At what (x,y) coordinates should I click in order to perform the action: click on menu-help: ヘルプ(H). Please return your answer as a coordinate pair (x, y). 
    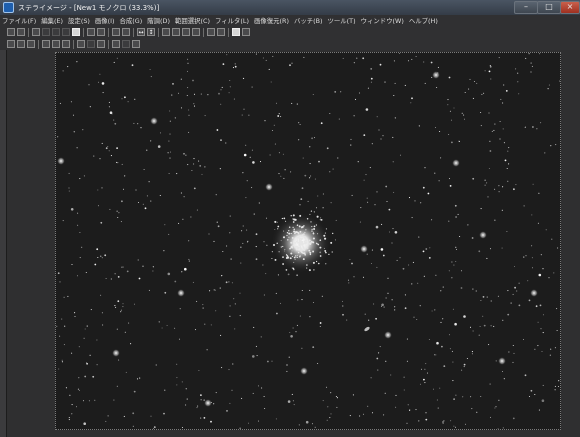
    Looking at the image, I should click on (423, 20).